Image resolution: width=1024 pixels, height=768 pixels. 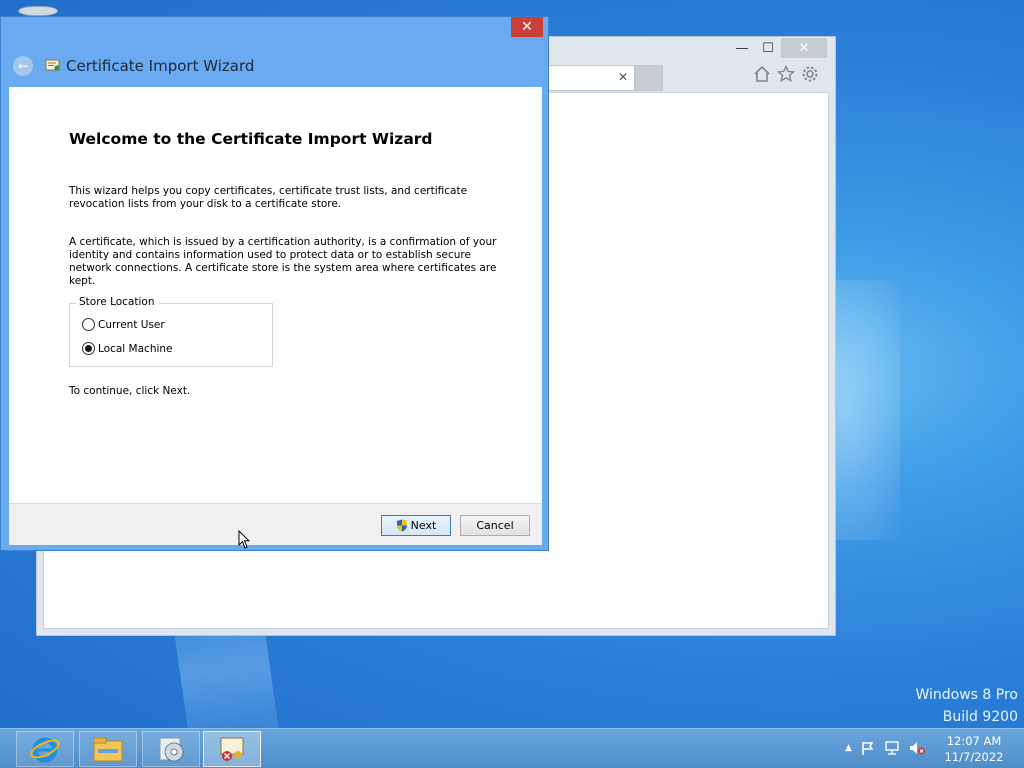 I want to click on uac-shield-icon, so click(x=401, y=525).